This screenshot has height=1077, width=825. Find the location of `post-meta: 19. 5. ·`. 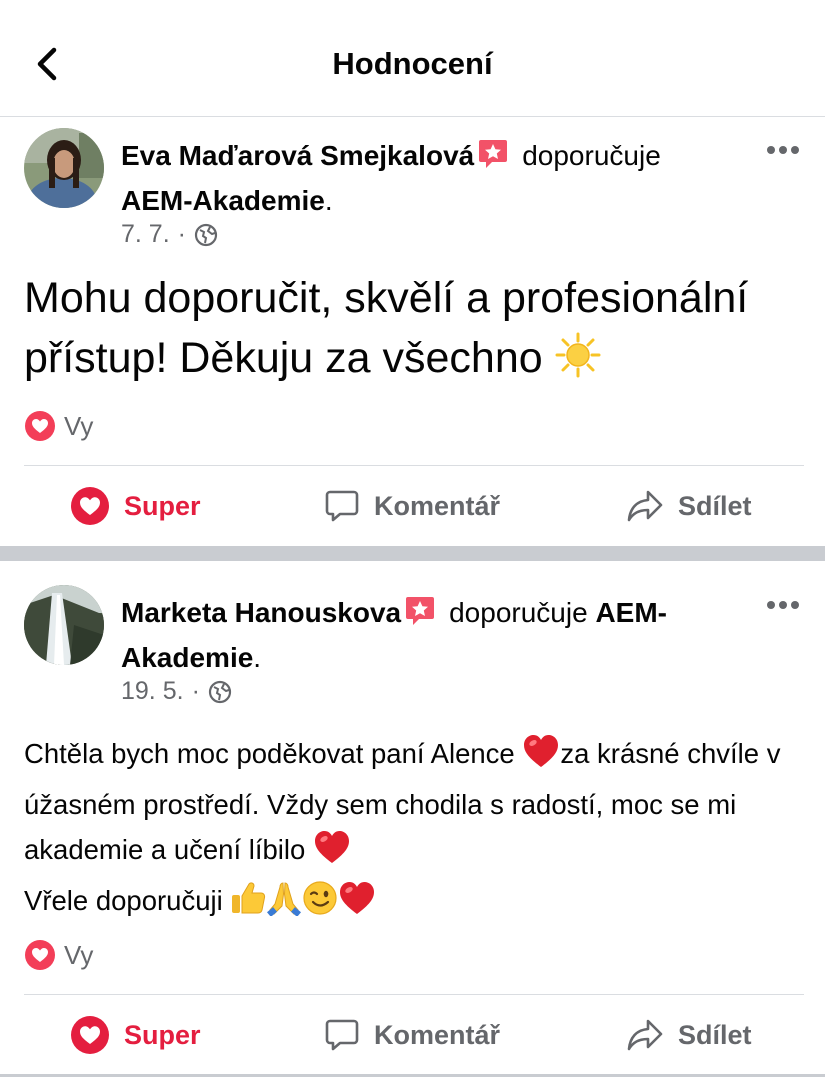

post-meta: 19. 5. · is located at coordinates (176, 691).